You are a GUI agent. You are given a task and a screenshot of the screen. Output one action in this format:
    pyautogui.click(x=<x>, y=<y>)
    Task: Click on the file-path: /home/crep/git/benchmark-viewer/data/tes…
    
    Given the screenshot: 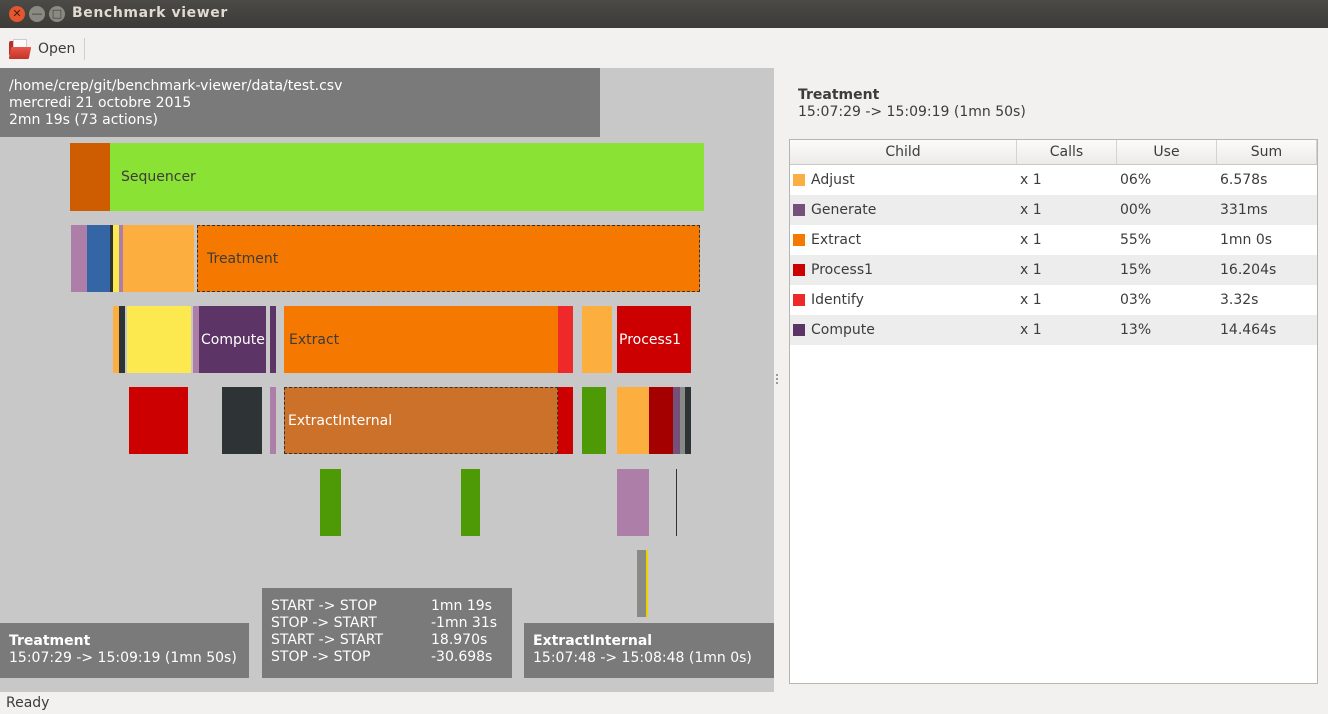 What is the action you would take?
    pyautogui.click(x=176, y=86)
    